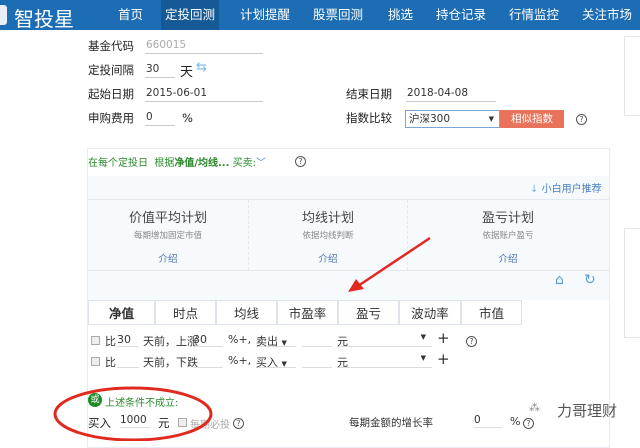  What do you see at coordinates (356, 285) in the screenshot?
I see `red-arrow-head` at bounding box center [356, 285].